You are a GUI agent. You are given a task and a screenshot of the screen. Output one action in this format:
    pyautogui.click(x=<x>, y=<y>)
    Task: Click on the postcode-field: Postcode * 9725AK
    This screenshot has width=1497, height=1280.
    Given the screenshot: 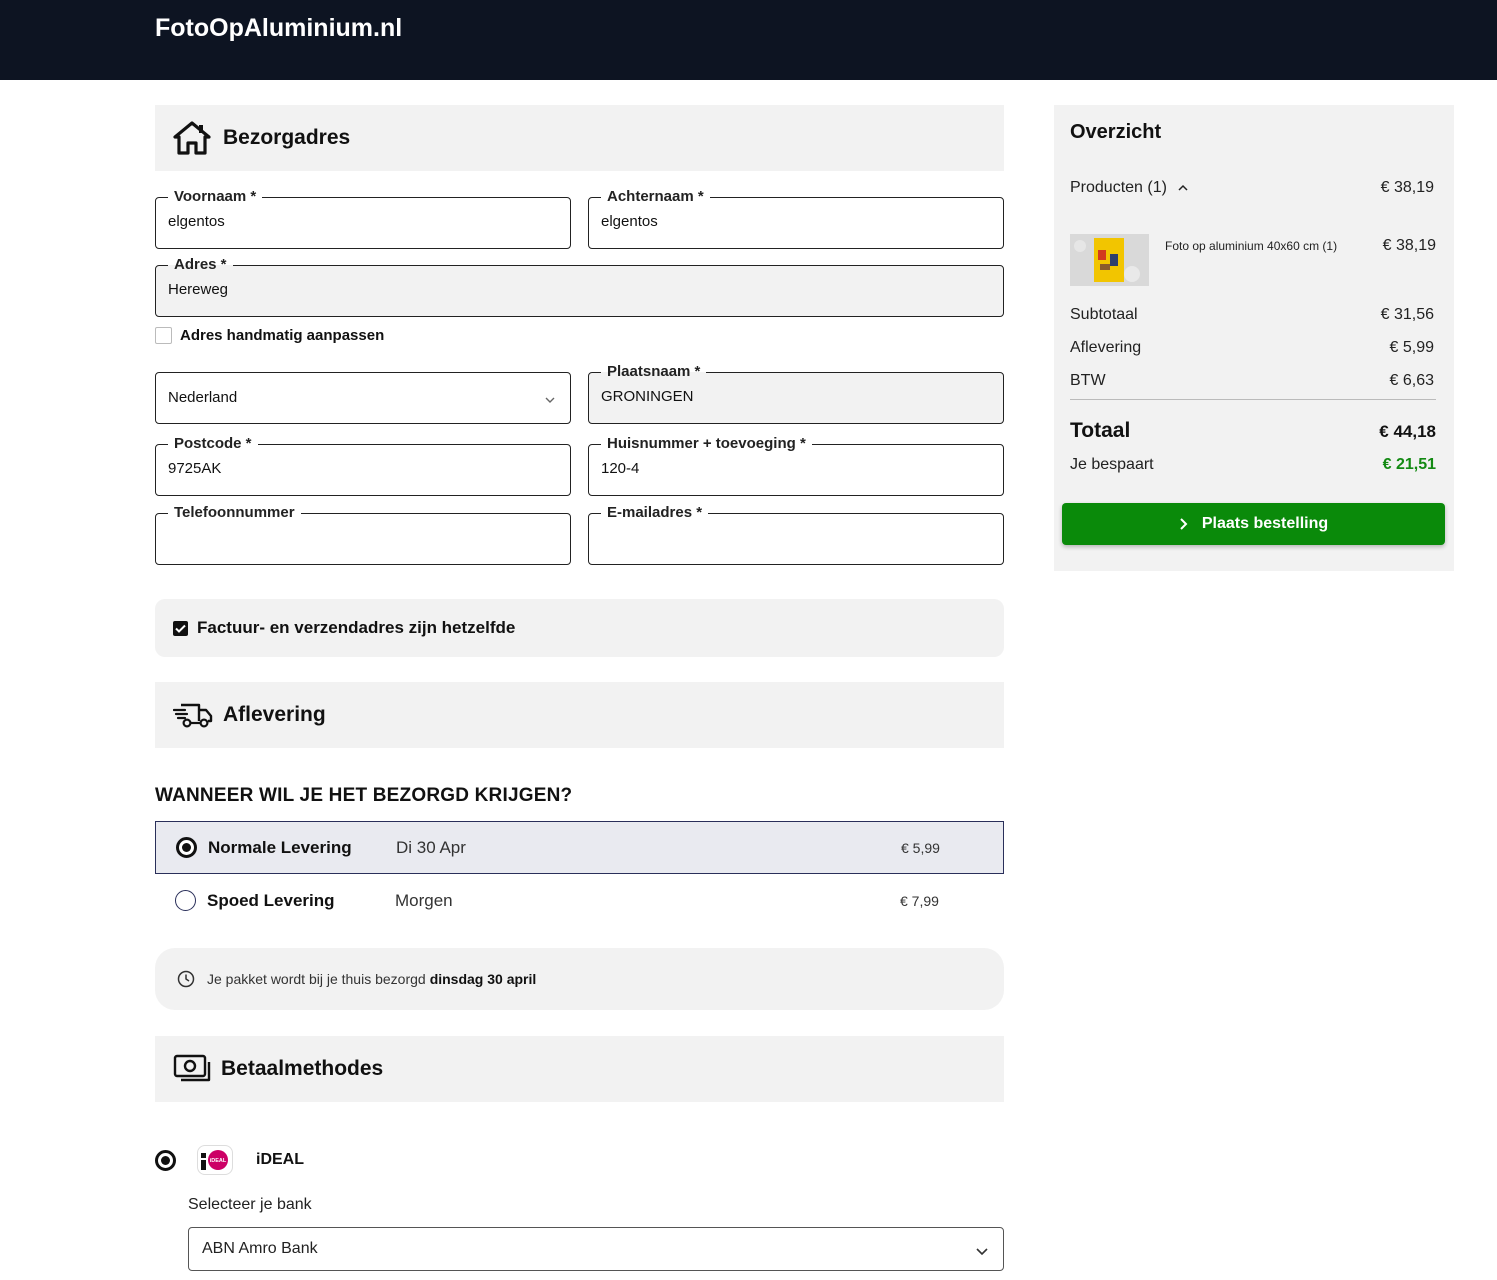 What is the action you would take?
    pyautogui.click(x=363, y=465)
    